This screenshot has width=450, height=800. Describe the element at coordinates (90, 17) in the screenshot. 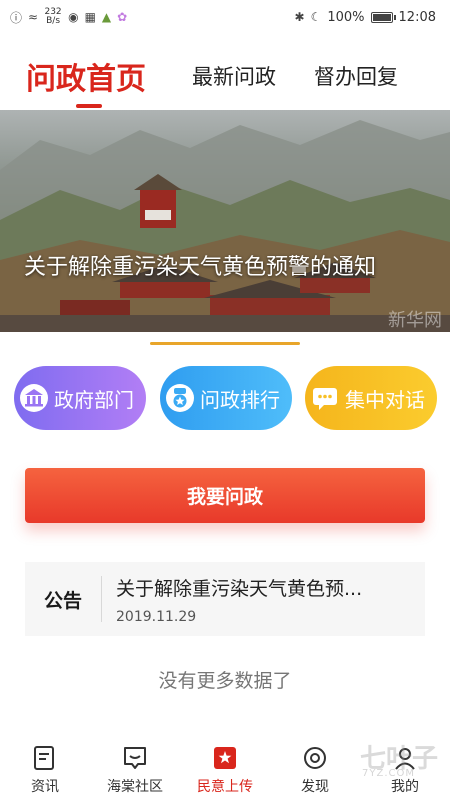

I see `nfc-icon: ▦` at that location.